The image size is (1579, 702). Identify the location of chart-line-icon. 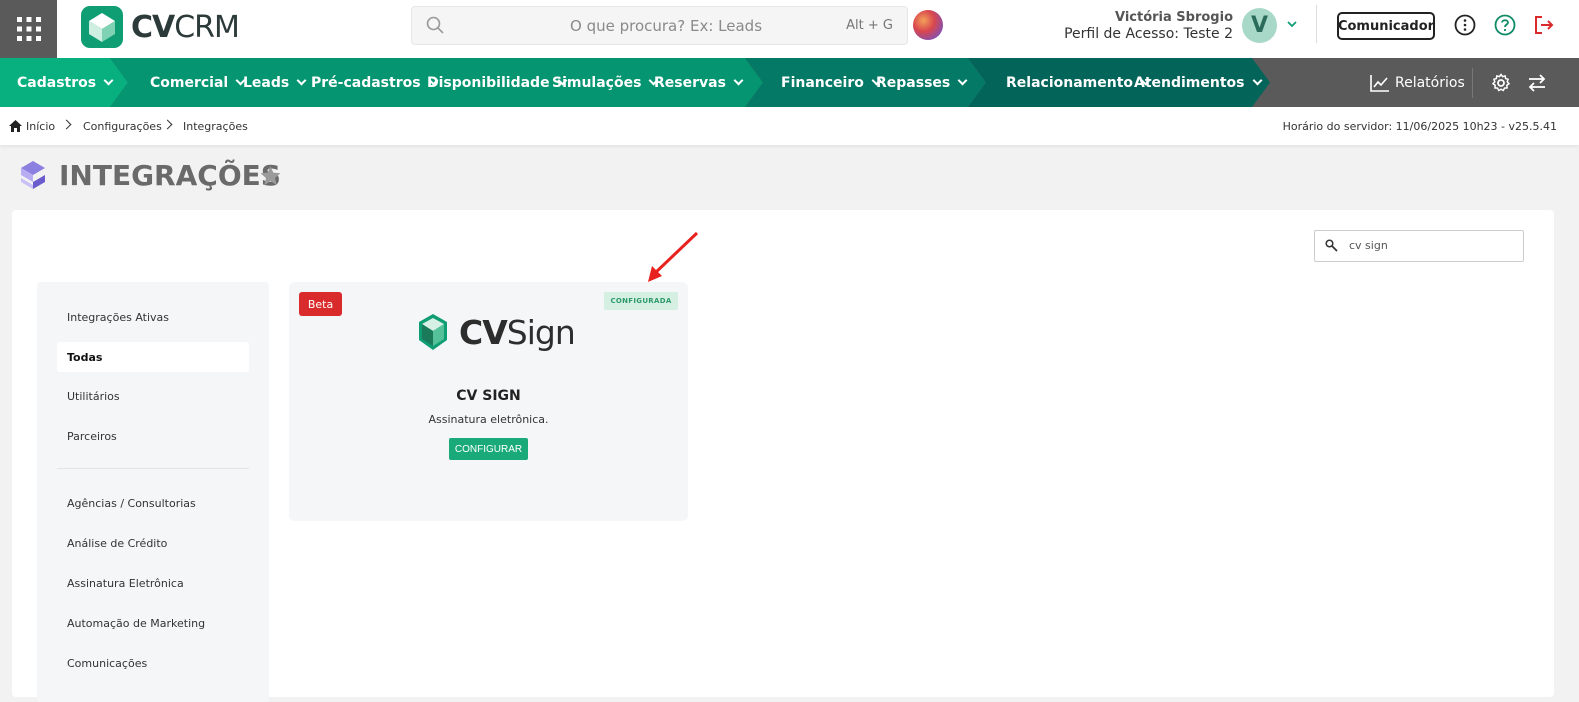
(1379, 83).